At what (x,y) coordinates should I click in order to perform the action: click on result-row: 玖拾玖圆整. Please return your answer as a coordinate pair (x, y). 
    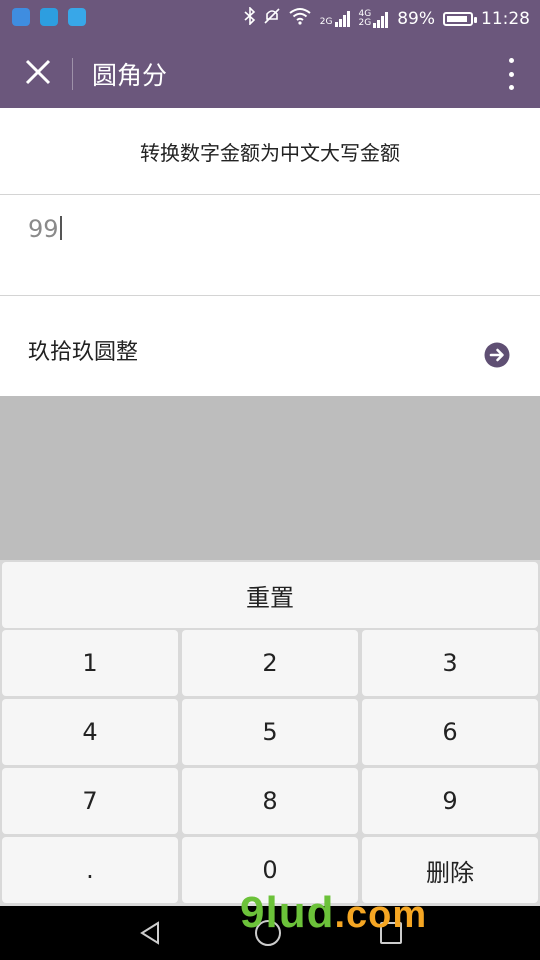
    Looking at the image, I should click on (270, 346).